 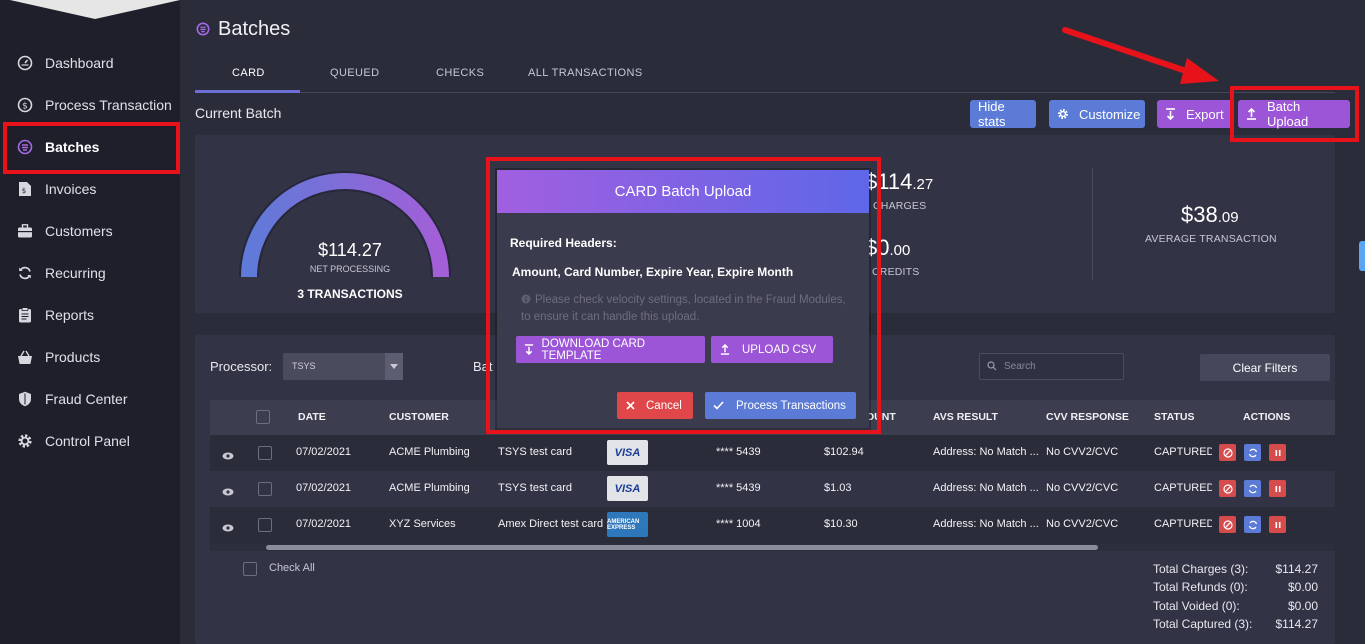 I want to click on sidebar-item-label: Products, so click(x=73, y=357).